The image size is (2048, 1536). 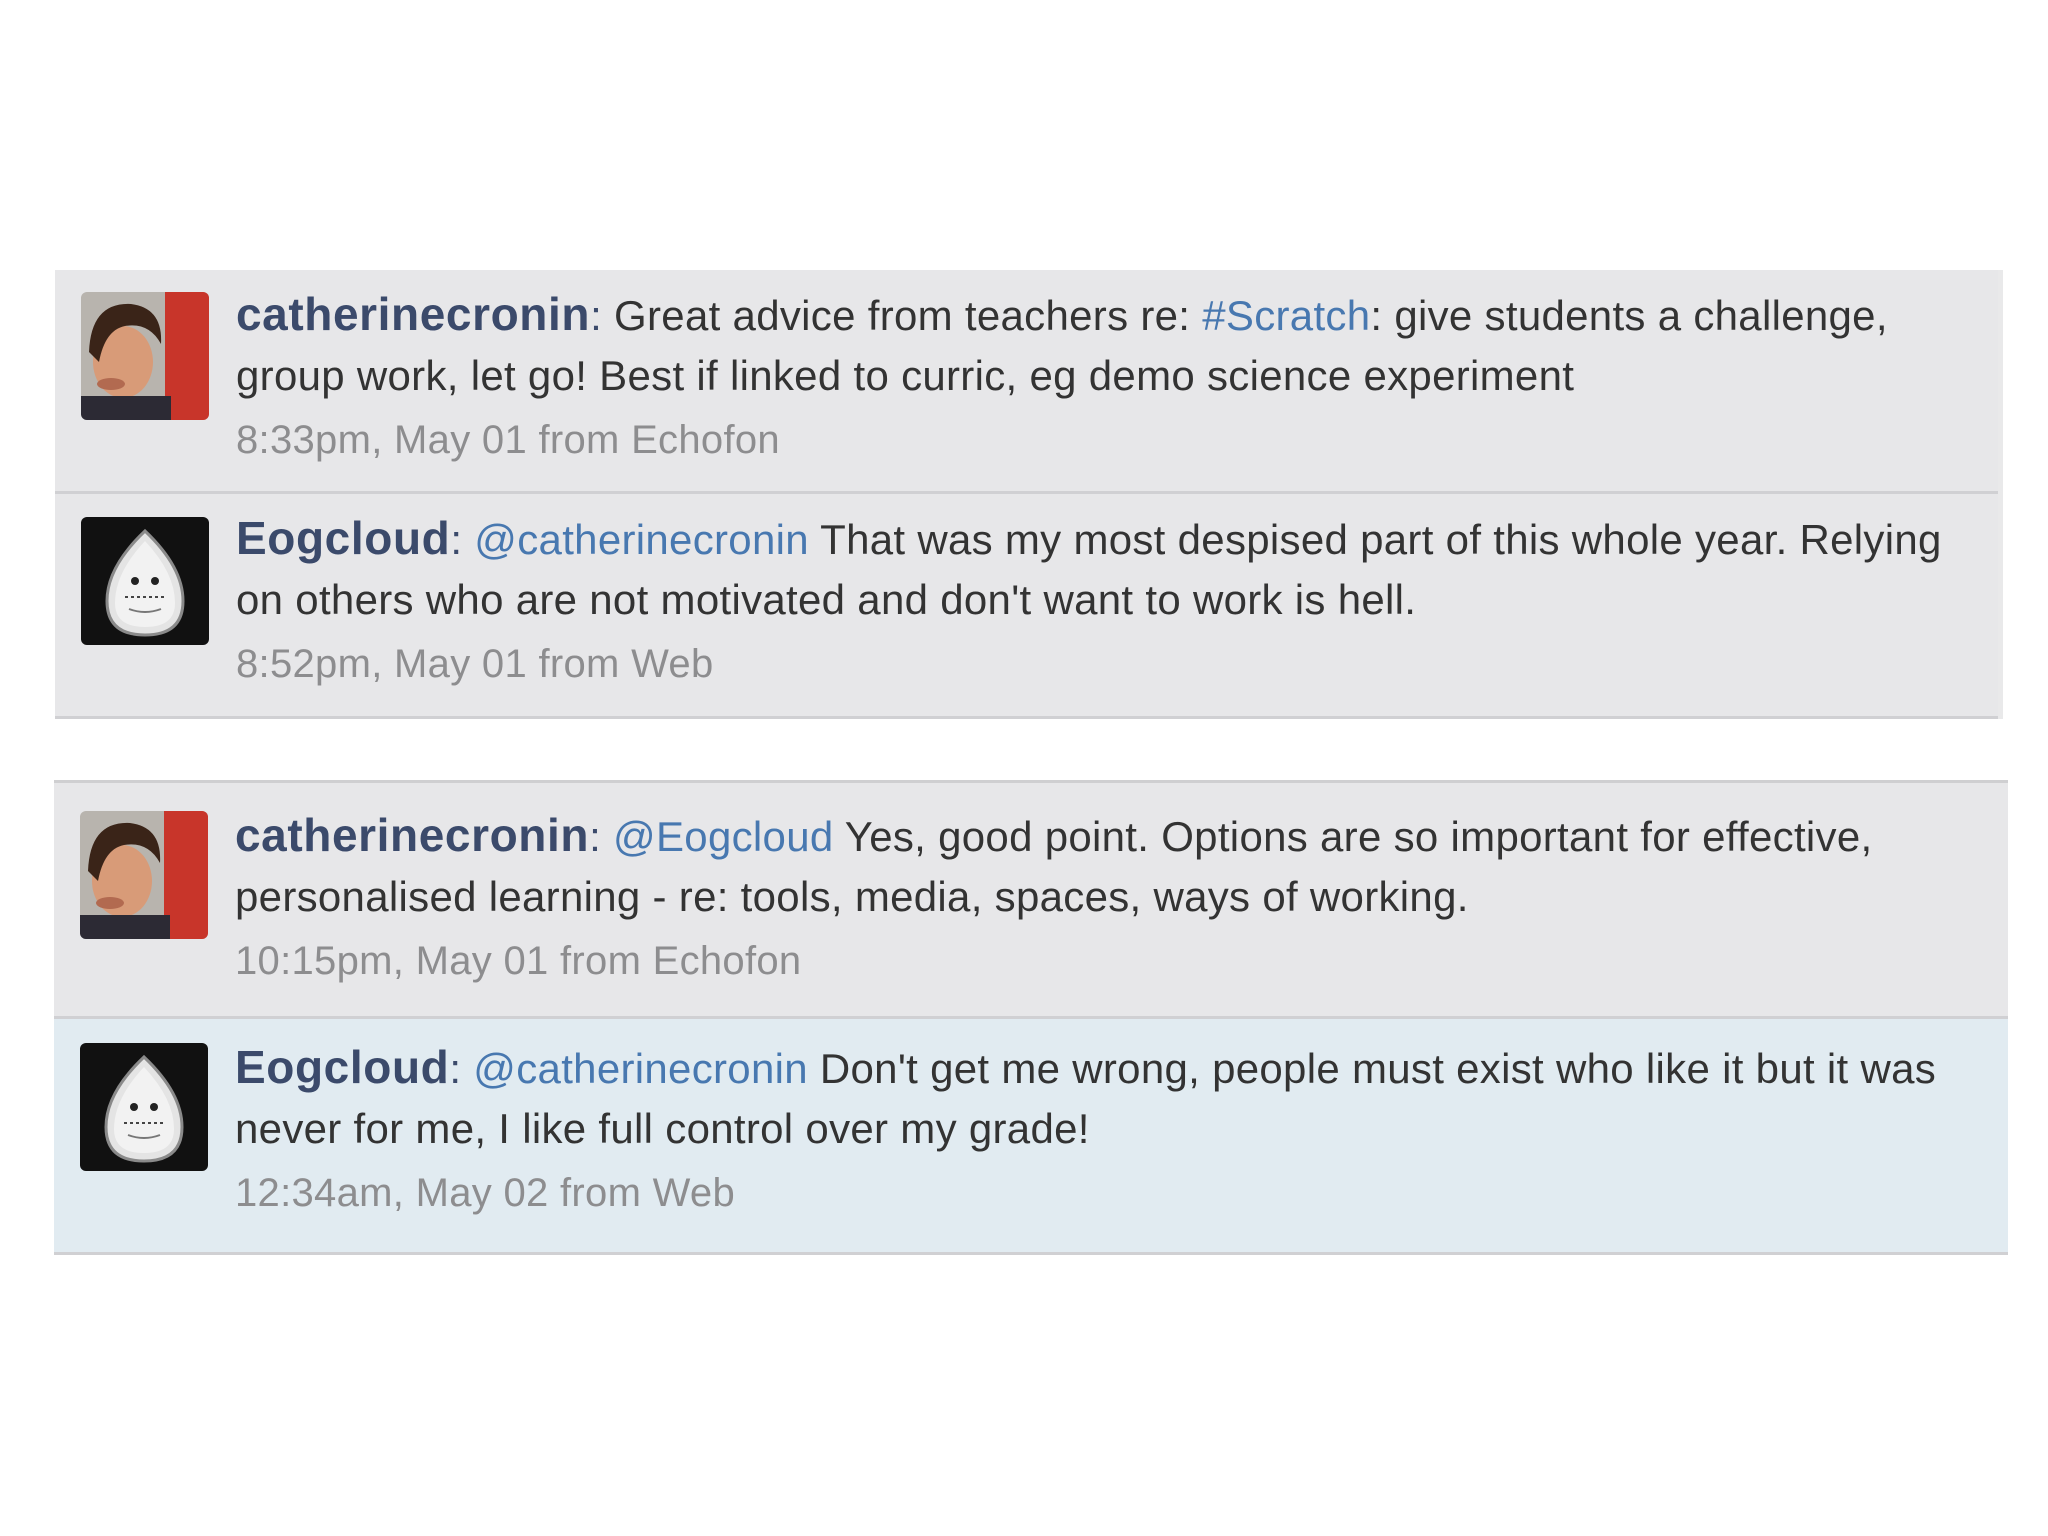 I want to click on tweet-meta: 12:34am, May 02 from Web, so click(x=1107, y=1193).